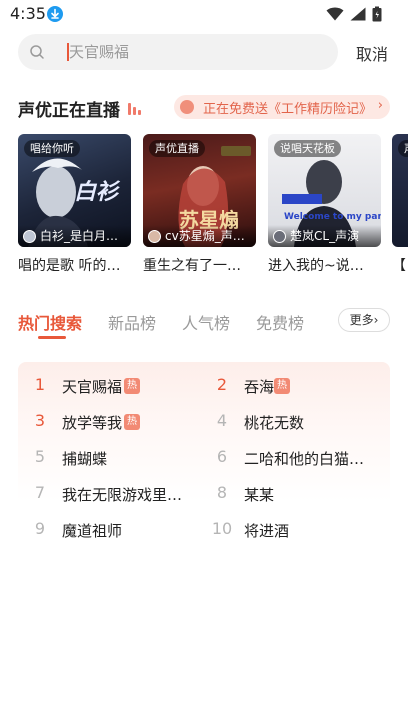 Image resolution: width=408 pixels, height=725 pixels. What do you see at coordinates (222, 492) in the screenshot?
I see `rank-number: 8` at bounding box center [222, 492].